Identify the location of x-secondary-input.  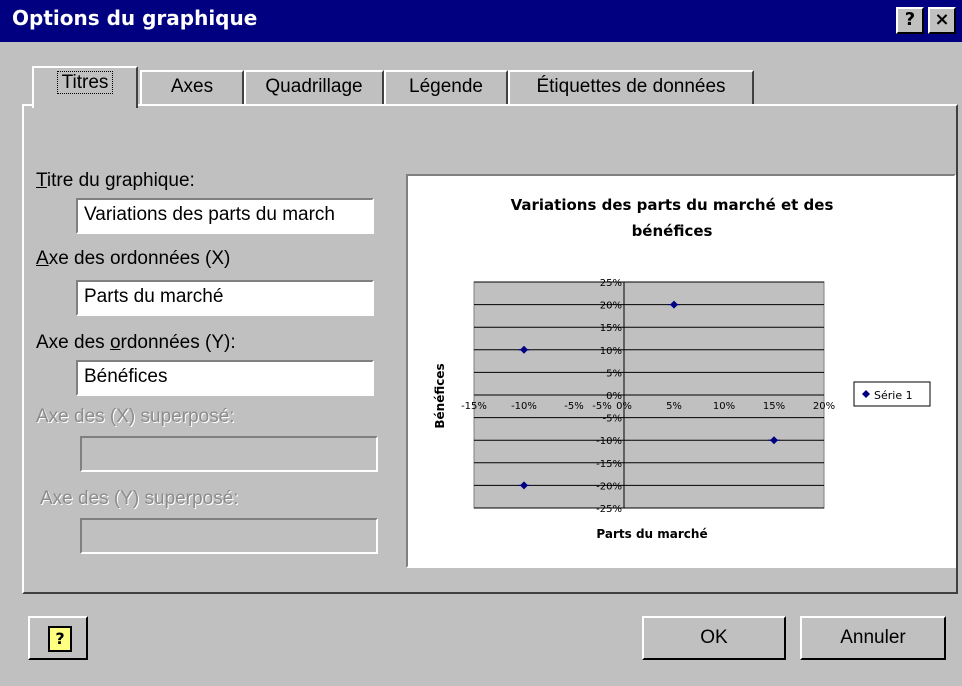
(229, 454).